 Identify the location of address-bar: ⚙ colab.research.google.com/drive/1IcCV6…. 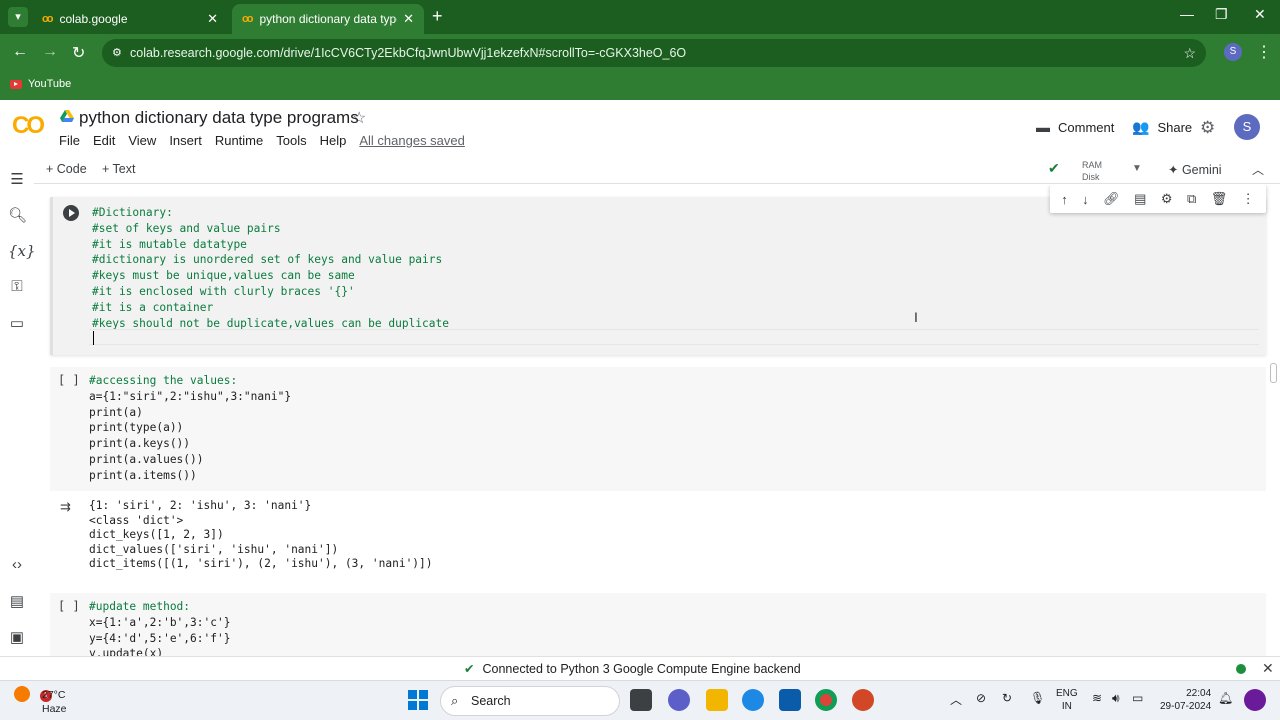
(654, 53).